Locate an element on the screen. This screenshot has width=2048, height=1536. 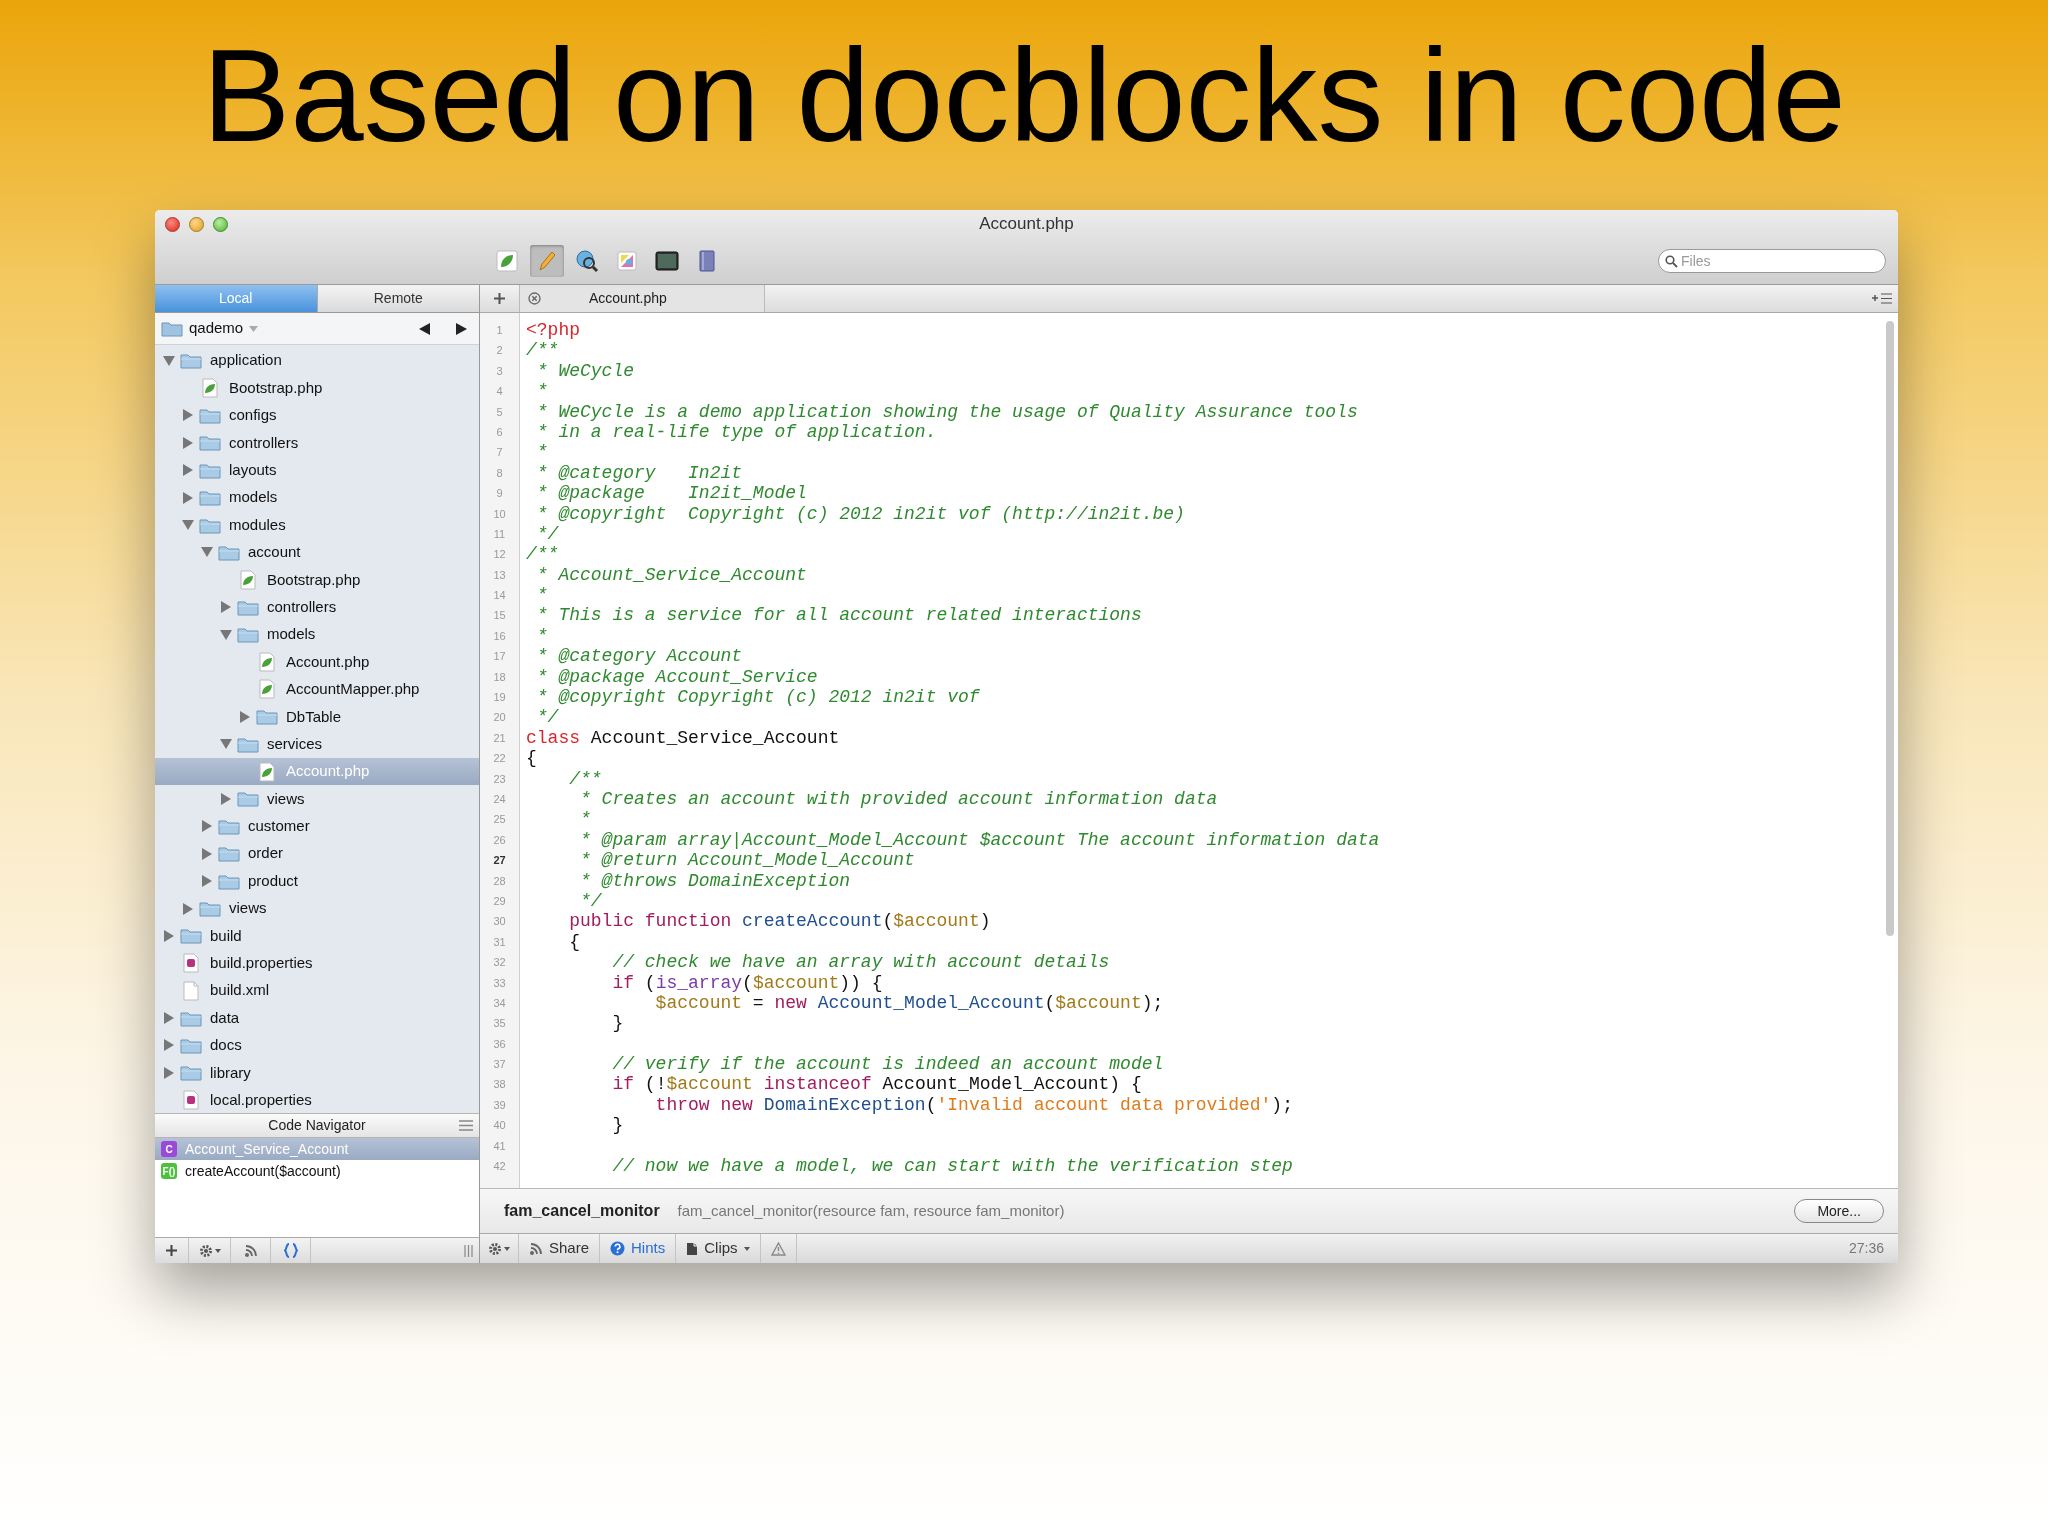
tree-item: build.xml is located at coordinates (317, 991).